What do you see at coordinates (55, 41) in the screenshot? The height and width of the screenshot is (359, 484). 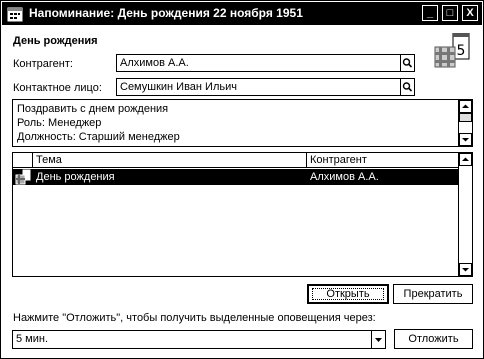 I see `section-title: День рождения` at bounding box center [55, 41].